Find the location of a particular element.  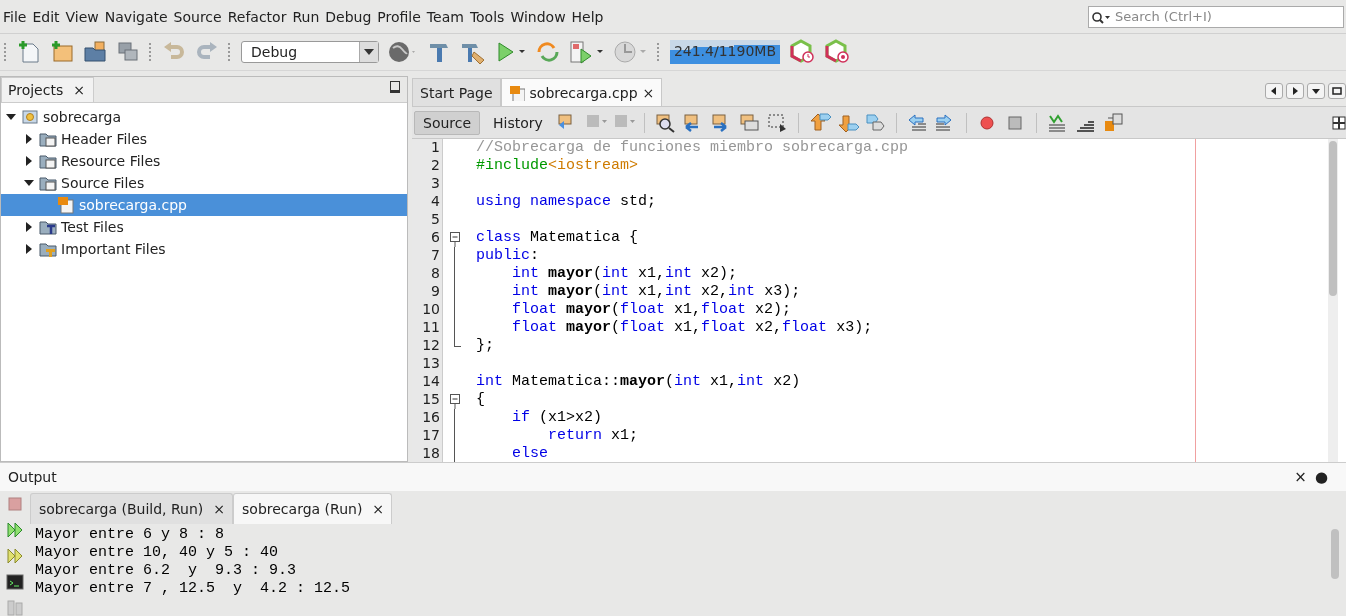

menu-item: Edit is located at coordinates (46, 16).